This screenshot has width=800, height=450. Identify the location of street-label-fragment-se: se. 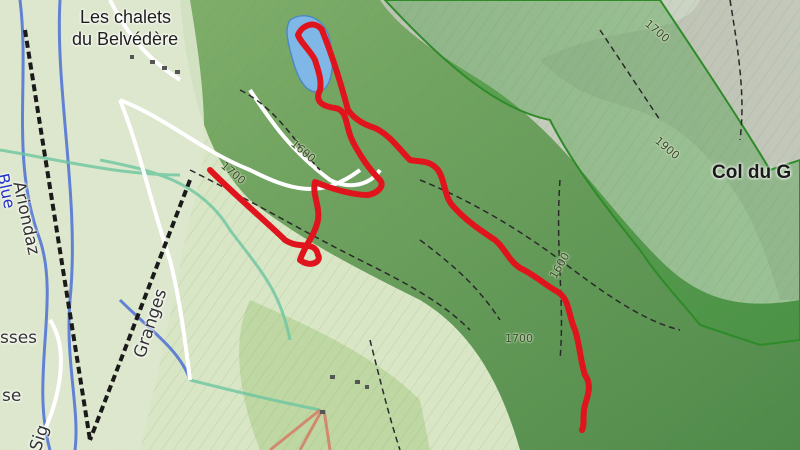
(12, 396).